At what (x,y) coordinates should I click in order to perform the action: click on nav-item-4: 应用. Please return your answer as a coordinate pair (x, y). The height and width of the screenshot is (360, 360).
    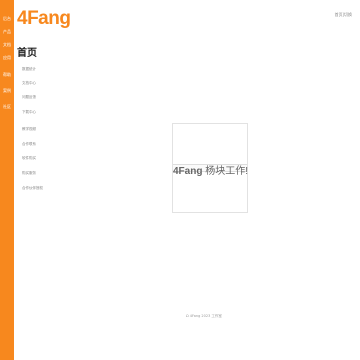
    Looking at the image, I should click on (7, 57).